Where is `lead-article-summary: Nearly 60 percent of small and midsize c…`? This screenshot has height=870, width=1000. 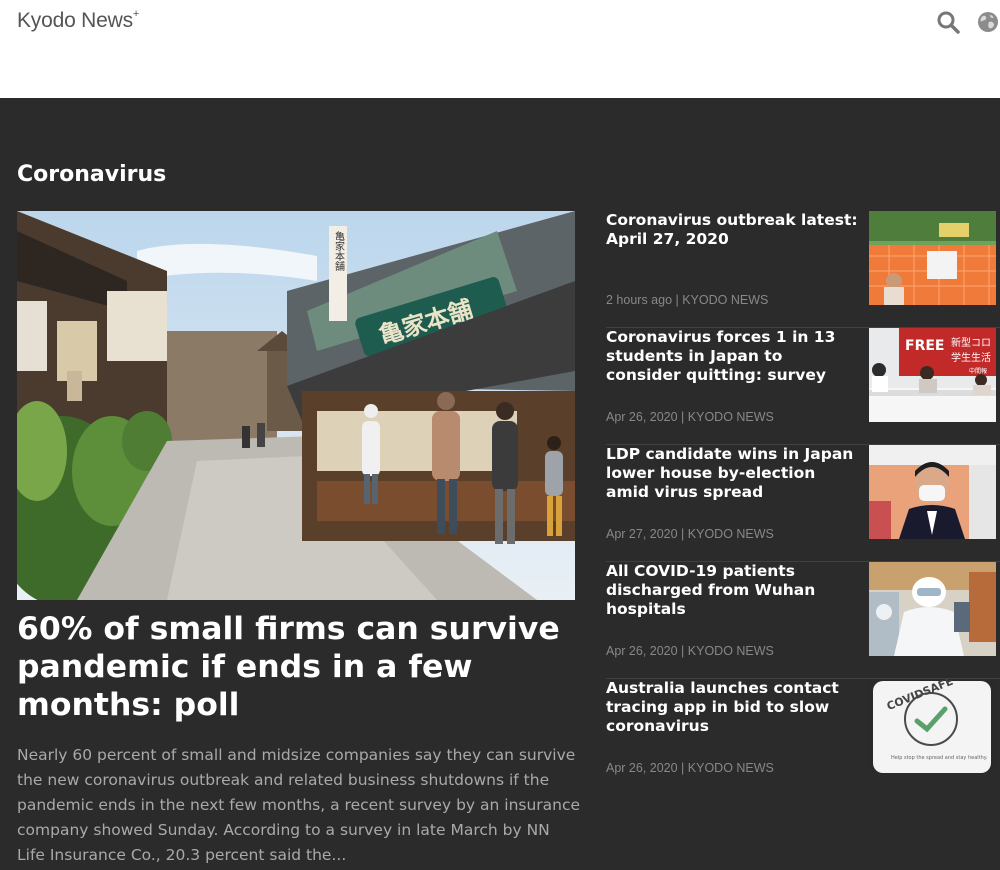 lead-article-summary: Nearly 60 percent of small and midsize c… is located at coordinates (299, 805).